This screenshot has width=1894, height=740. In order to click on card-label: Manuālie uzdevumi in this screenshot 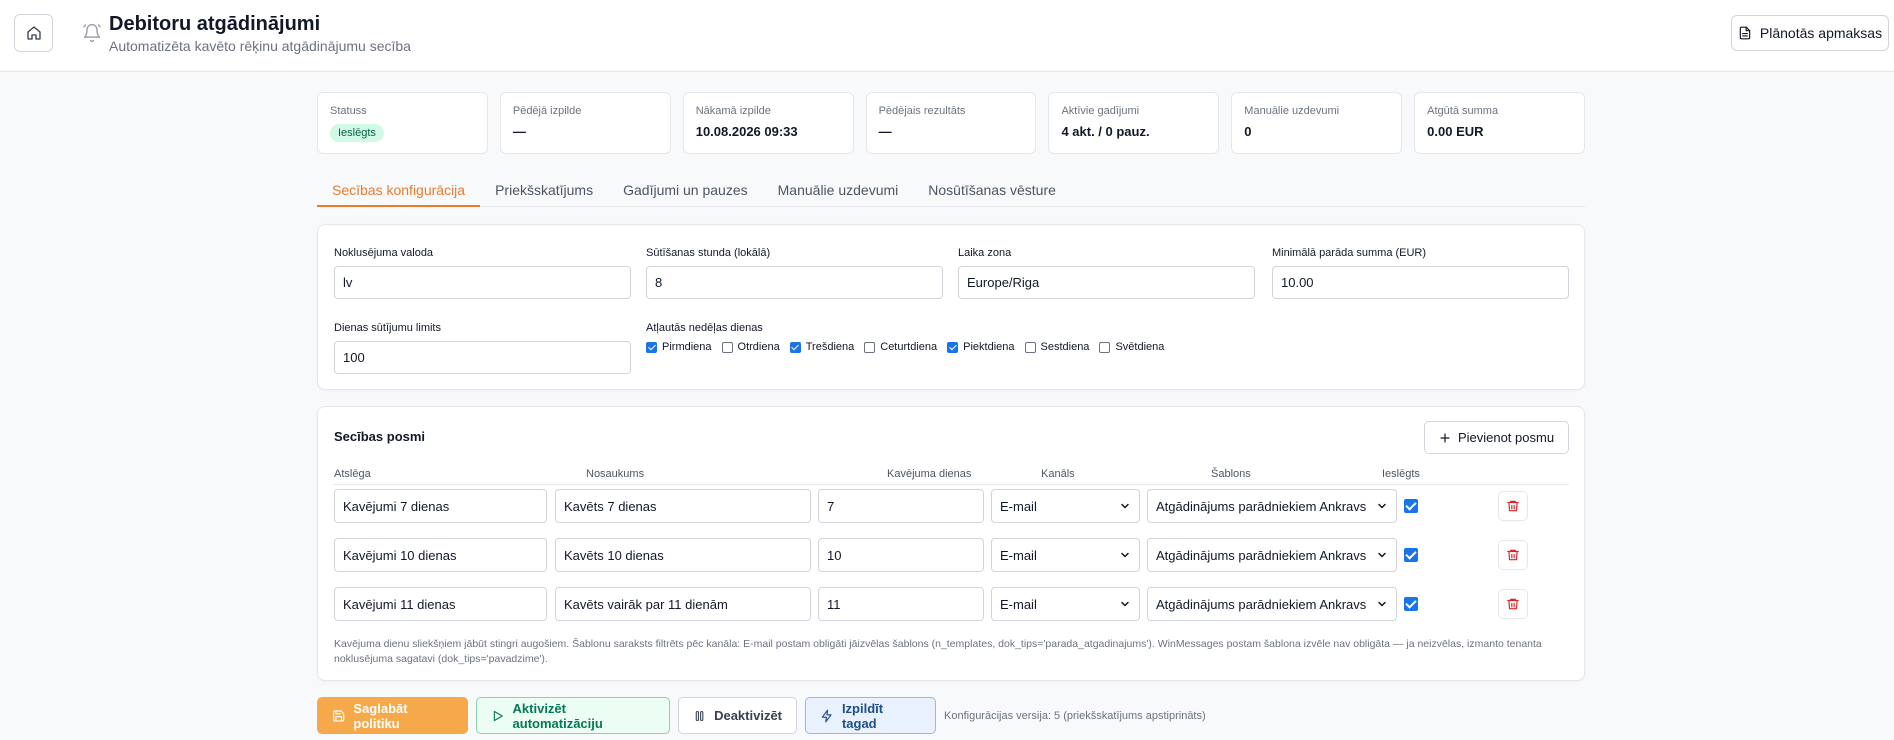, I will do `click(1292, 111)`.